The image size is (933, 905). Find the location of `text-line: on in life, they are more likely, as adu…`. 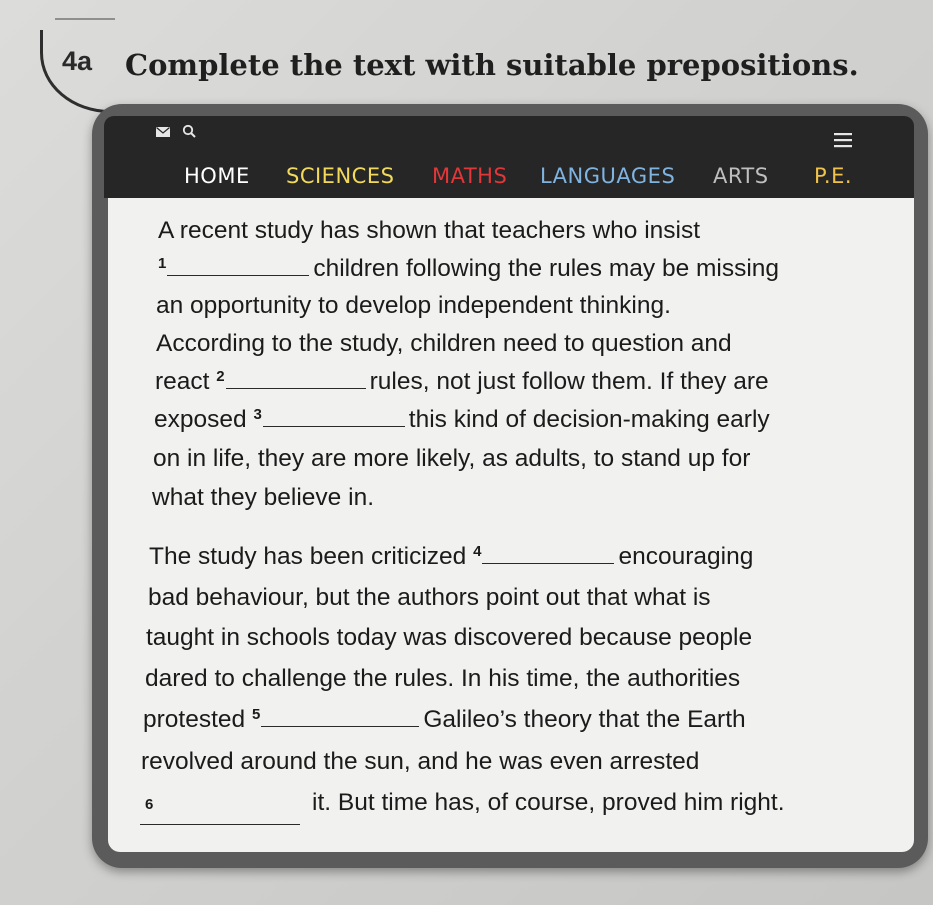

text-line: on in life, they are more likely, as adu… is located at coordinates (452, 458).